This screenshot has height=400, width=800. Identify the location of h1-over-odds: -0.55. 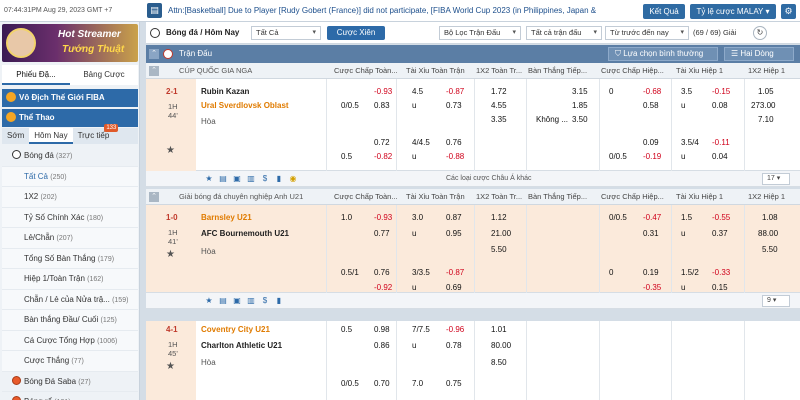
(721, 217).